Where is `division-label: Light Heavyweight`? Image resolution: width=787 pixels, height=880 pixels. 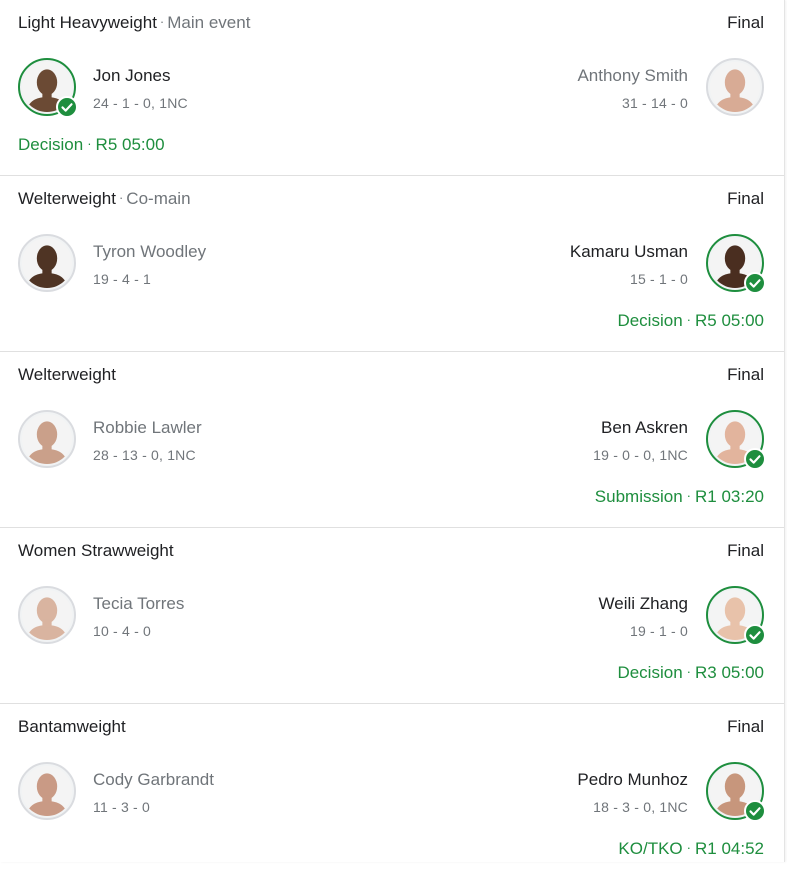
division-label: Light Heavyweight is located at coordinates (87, 22).